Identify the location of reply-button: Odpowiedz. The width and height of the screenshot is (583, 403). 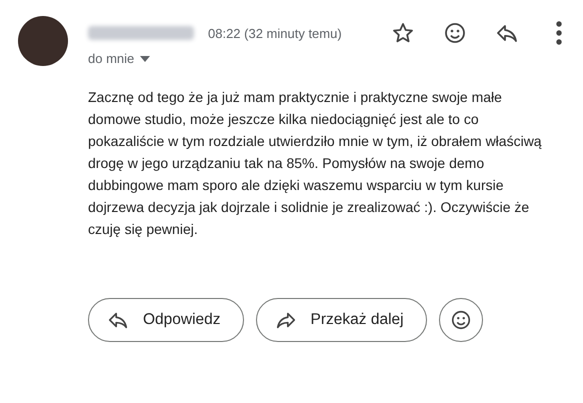
(166, 320).